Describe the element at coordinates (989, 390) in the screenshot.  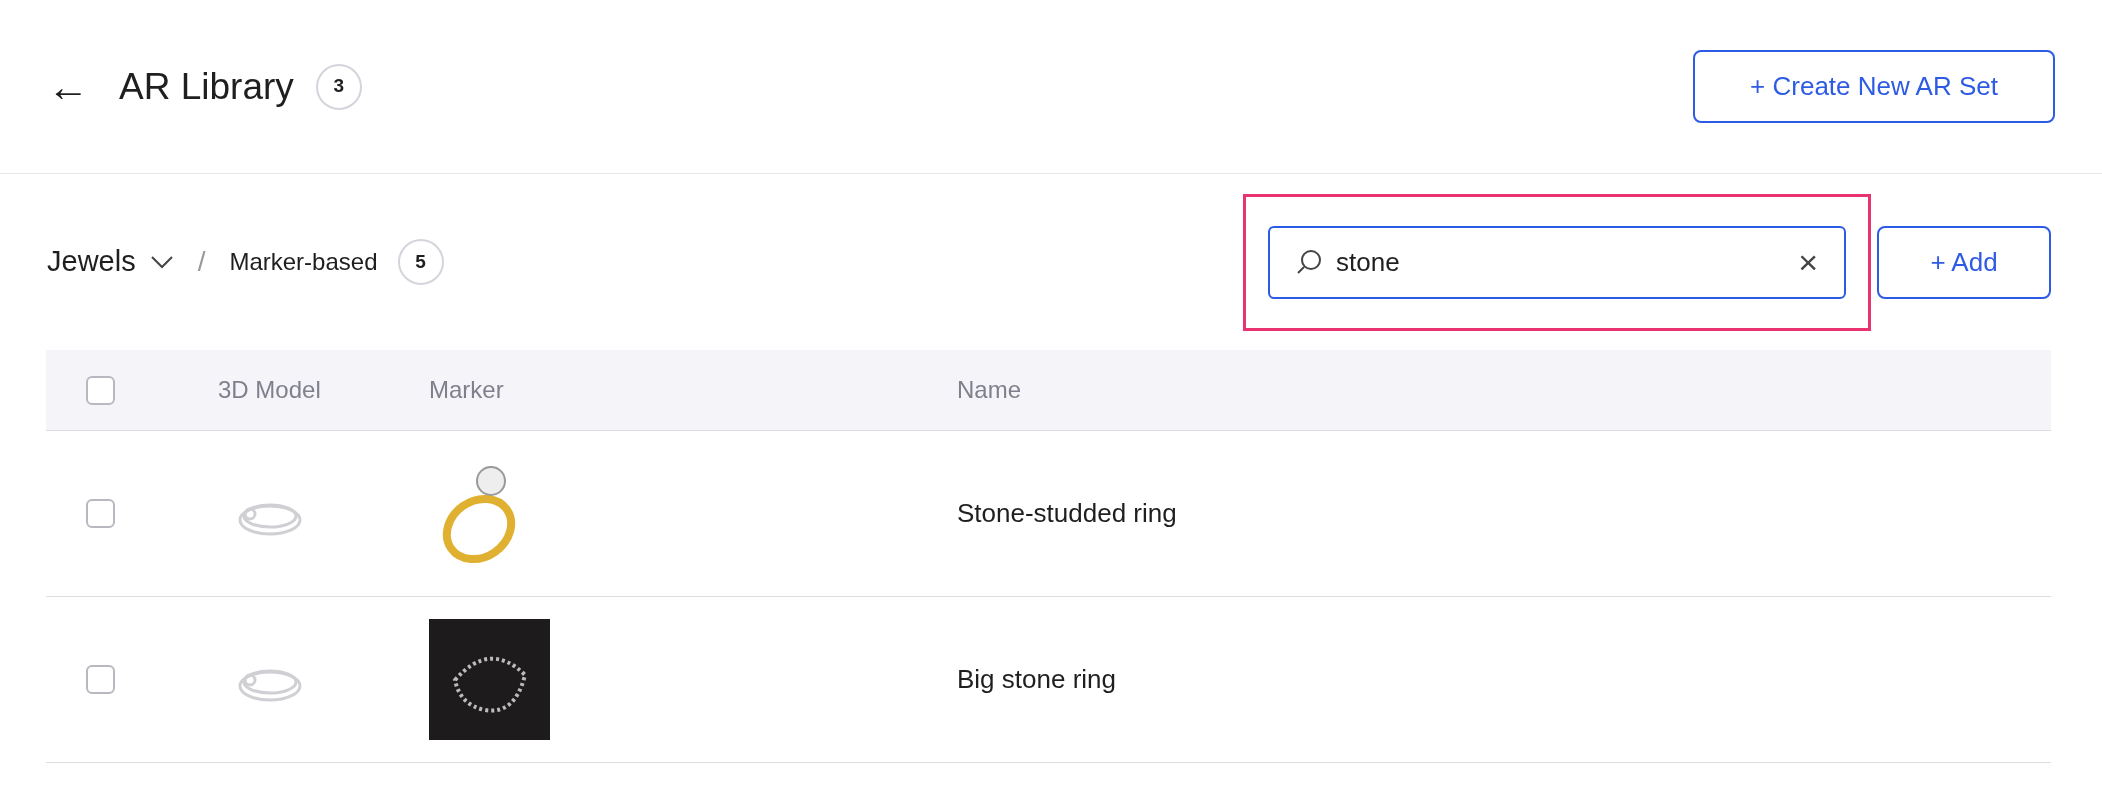
I see `column-header: Name` at that location.